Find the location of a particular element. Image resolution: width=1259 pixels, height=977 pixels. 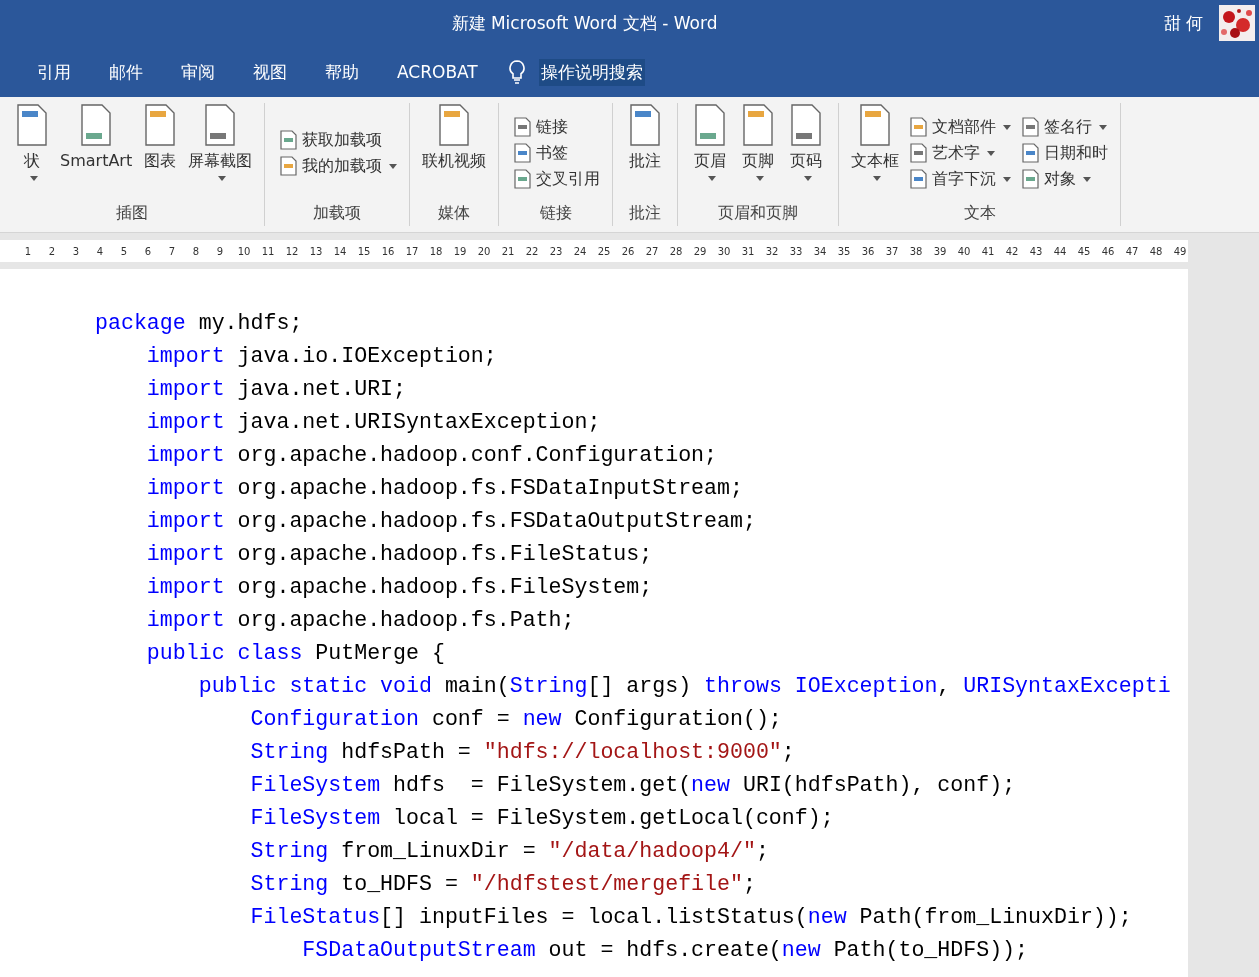

ruler-number: 42 is located at coordinates (1012, 251).